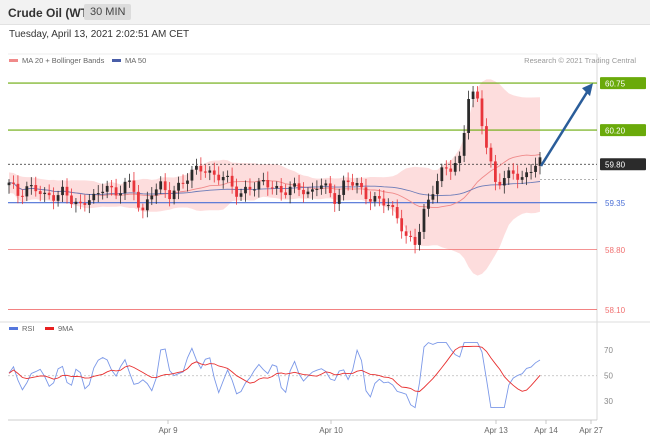  I want to click on price-level-label-60.20: 60.20, so click(615, 131).